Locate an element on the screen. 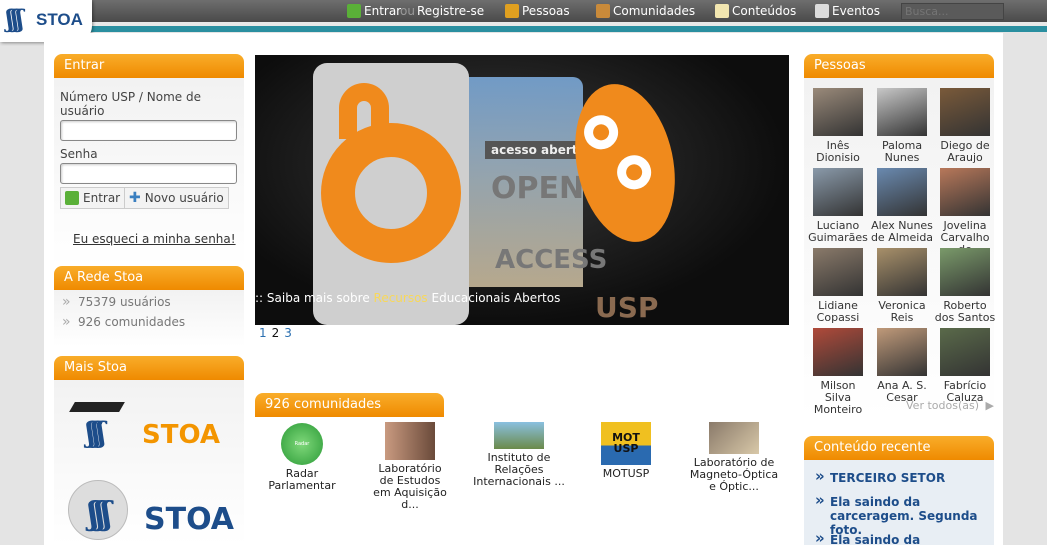  communities-icon is located at coordinates (603, 11).